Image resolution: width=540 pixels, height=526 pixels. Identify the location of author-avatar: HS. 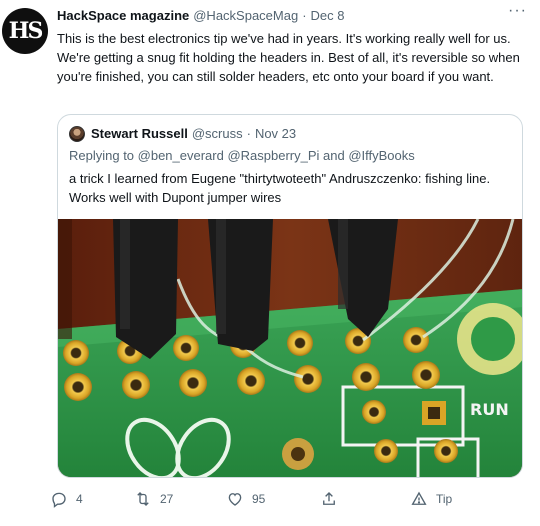
(25, 31).